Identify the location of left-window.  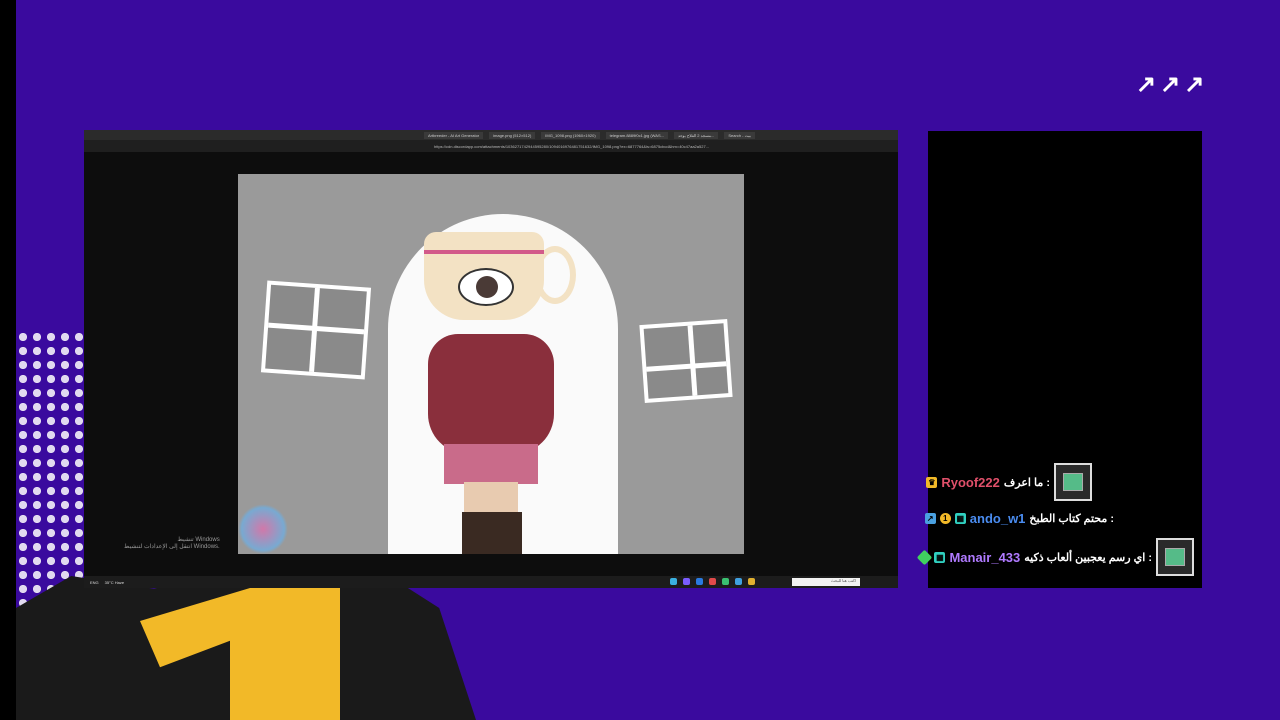
(316, 330).